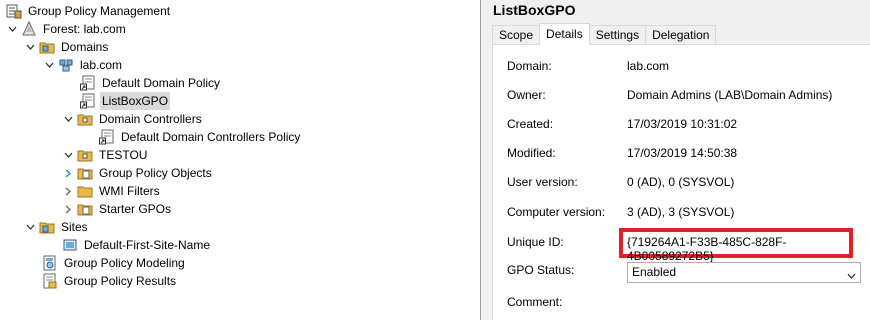  Describe the element at coordinates (541, 270) in the screenshot. I see `gpo-status-label: GPO Status:` at that location.